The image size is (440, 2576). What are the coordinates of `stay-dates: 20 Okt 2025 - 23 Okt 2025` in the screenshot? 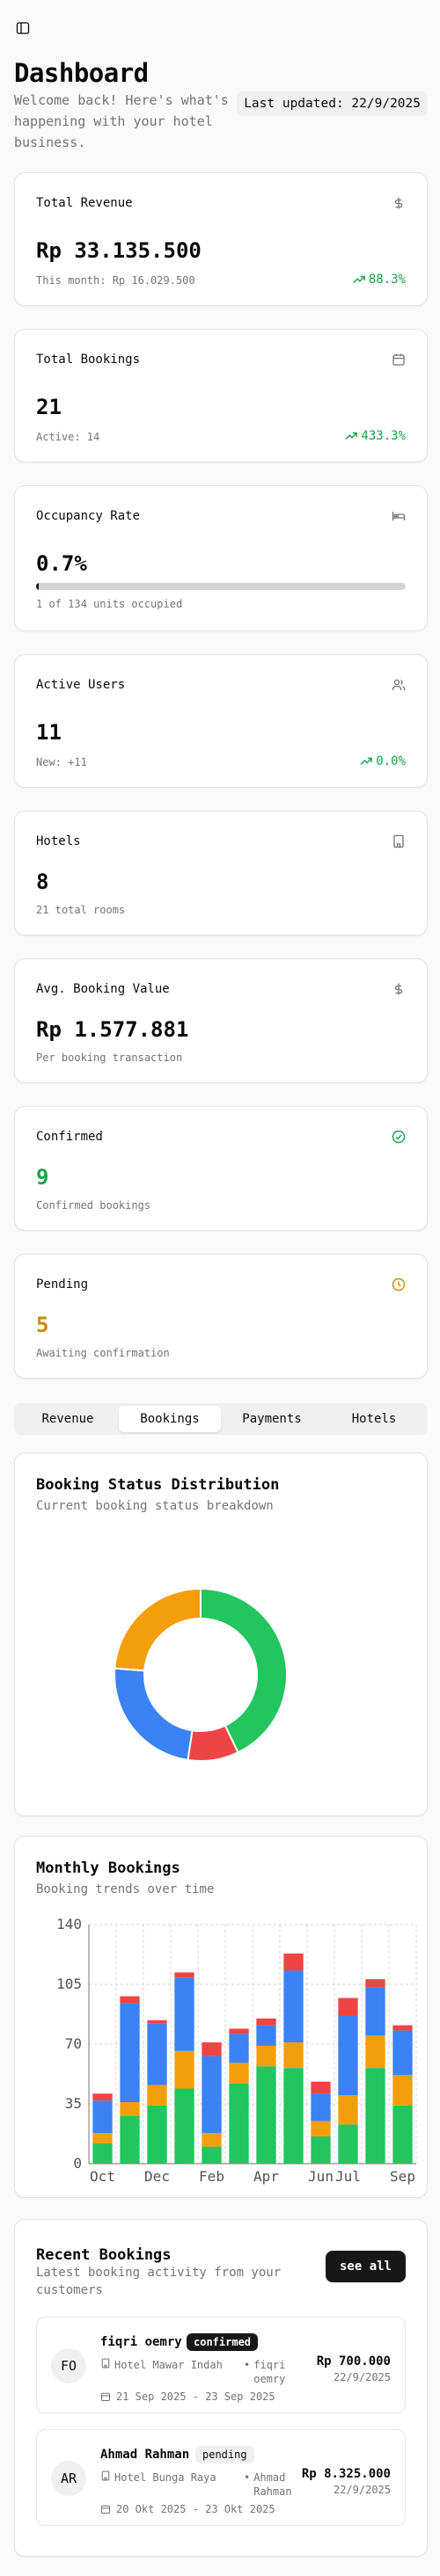 It's located at (188, 2509).